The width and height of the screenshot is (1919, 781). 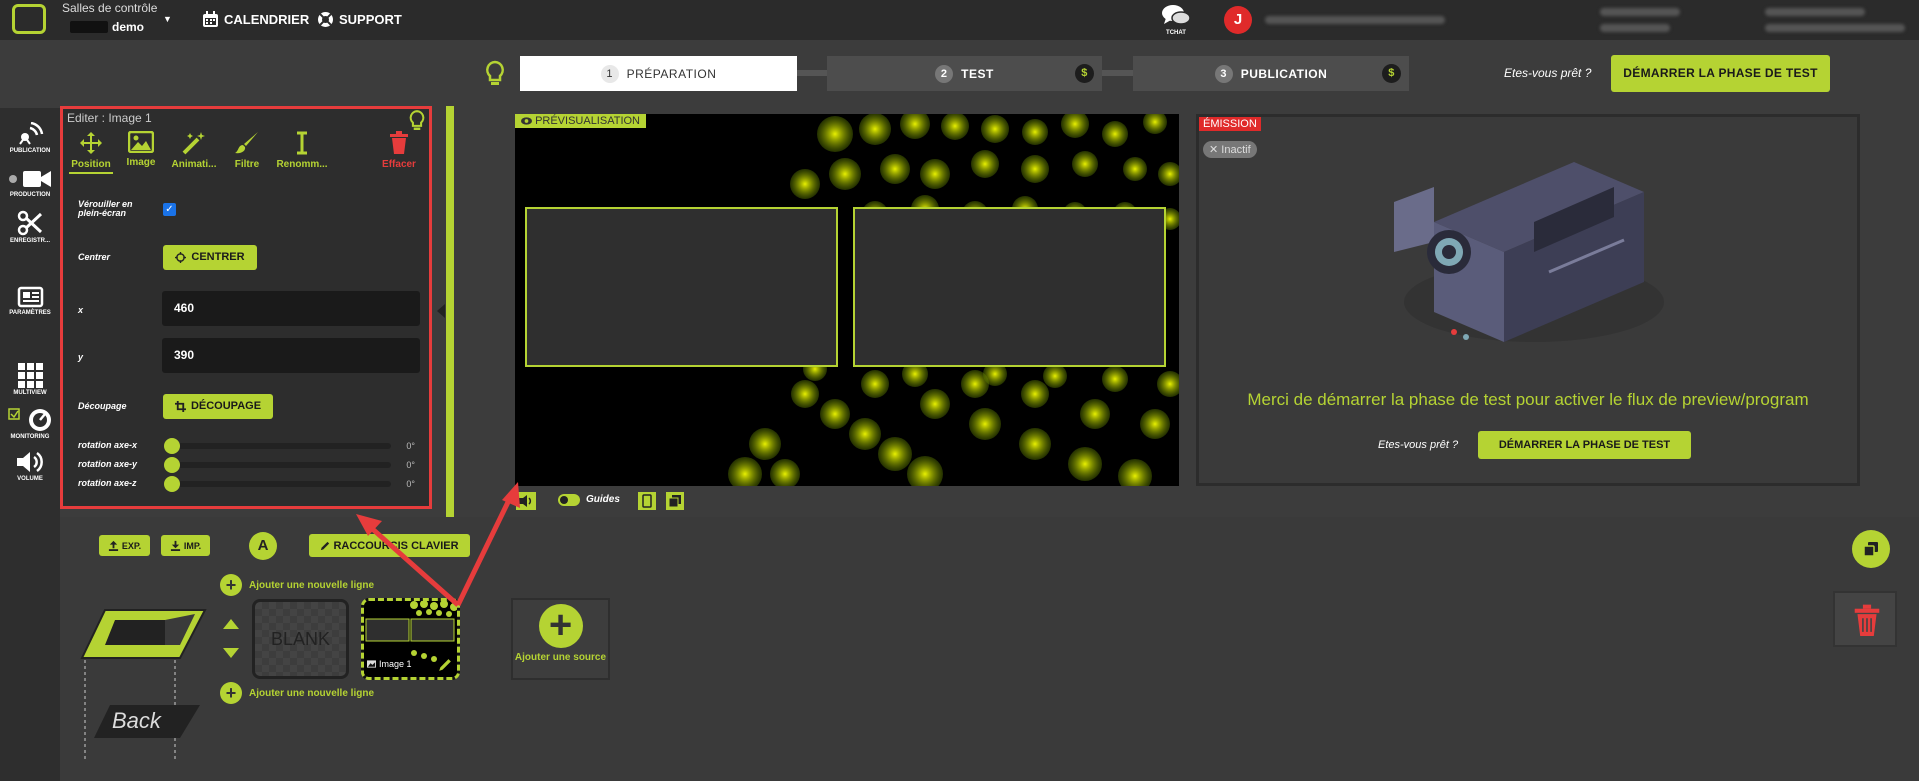 What do you see at coordinates (1238, 20) in the screenshot?
I see `avatar: J` at bounding box center [1238, 20].